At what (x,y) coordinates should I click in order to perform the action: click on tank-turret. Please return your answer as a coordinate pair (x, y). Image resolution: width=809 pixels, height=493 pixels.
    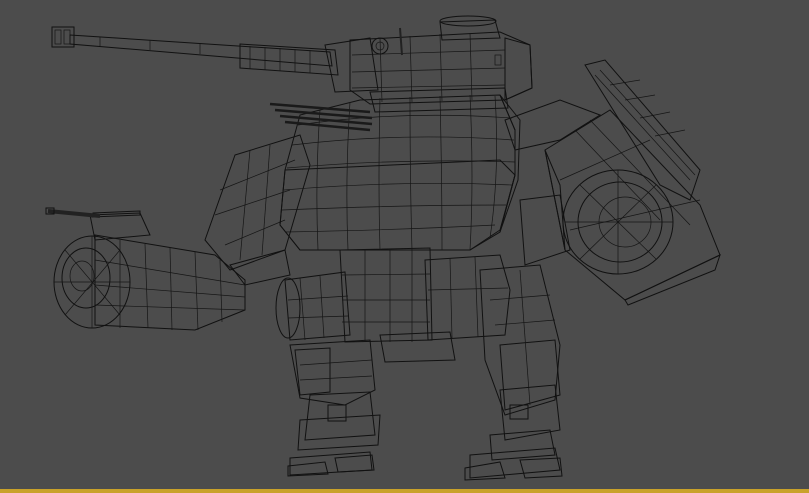
    Looking at the image, I should click on (428, 60).